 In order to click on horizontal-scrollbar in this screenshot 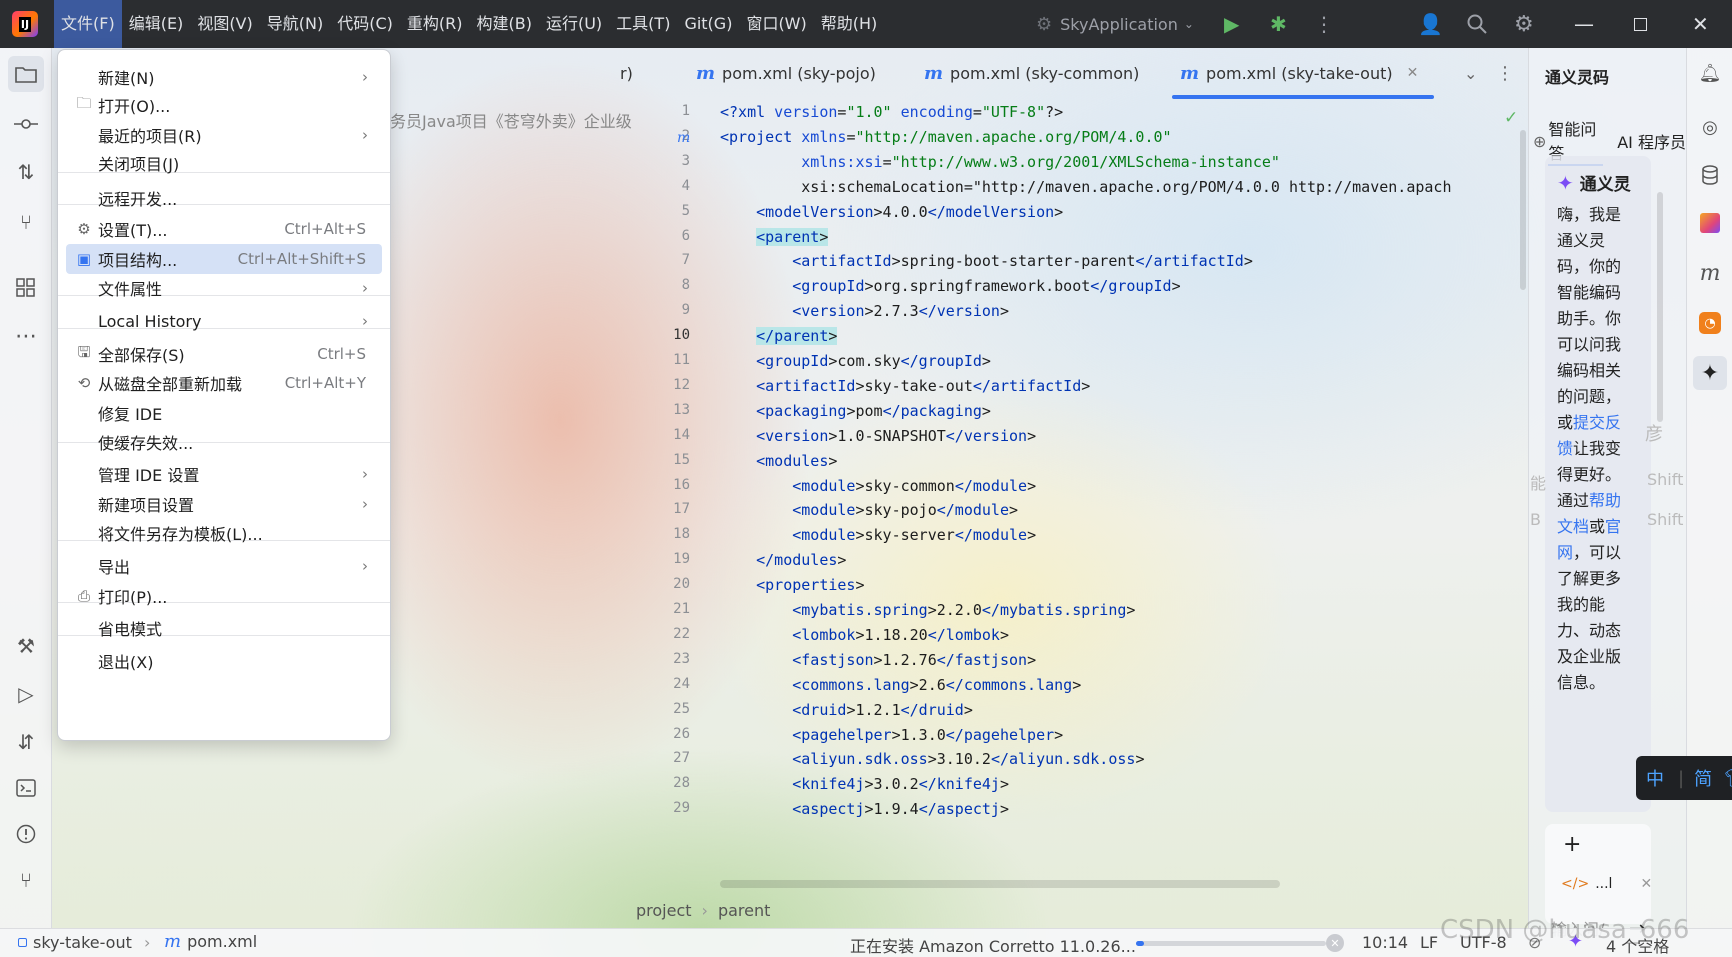, I will do `click(1000, 884)`.